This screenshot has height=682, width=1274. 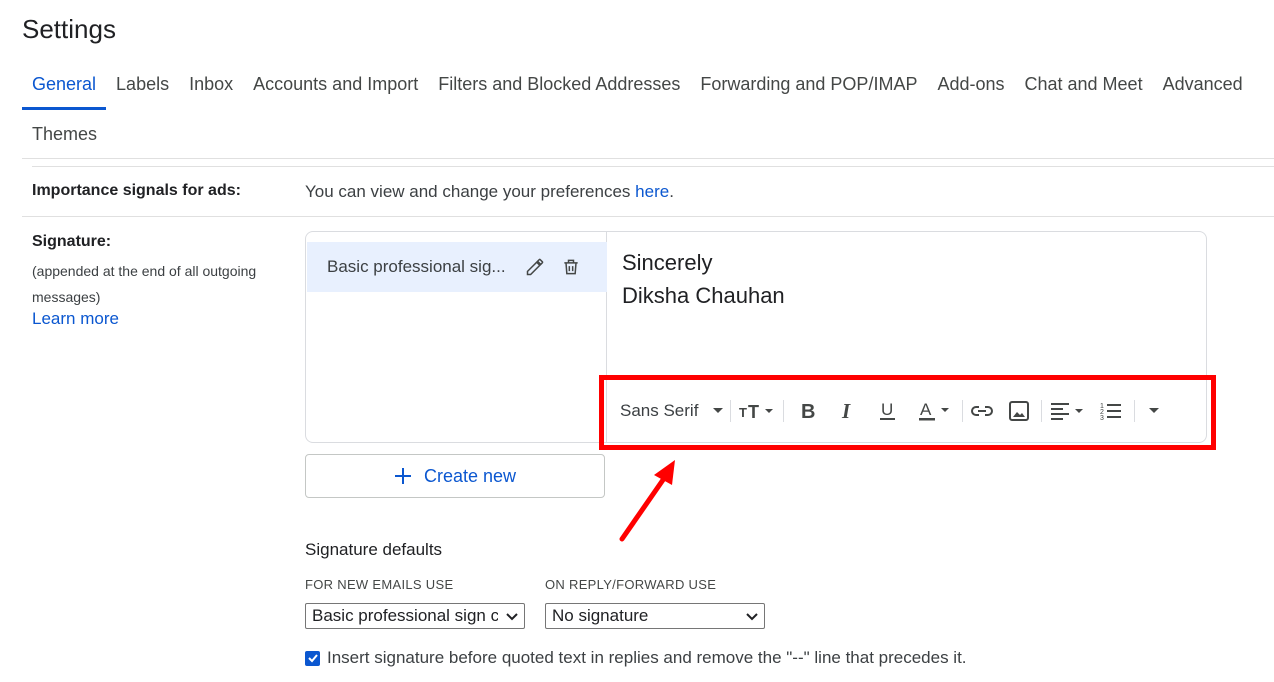 I want to click on tabs-divider, so click(x=648, y=158).